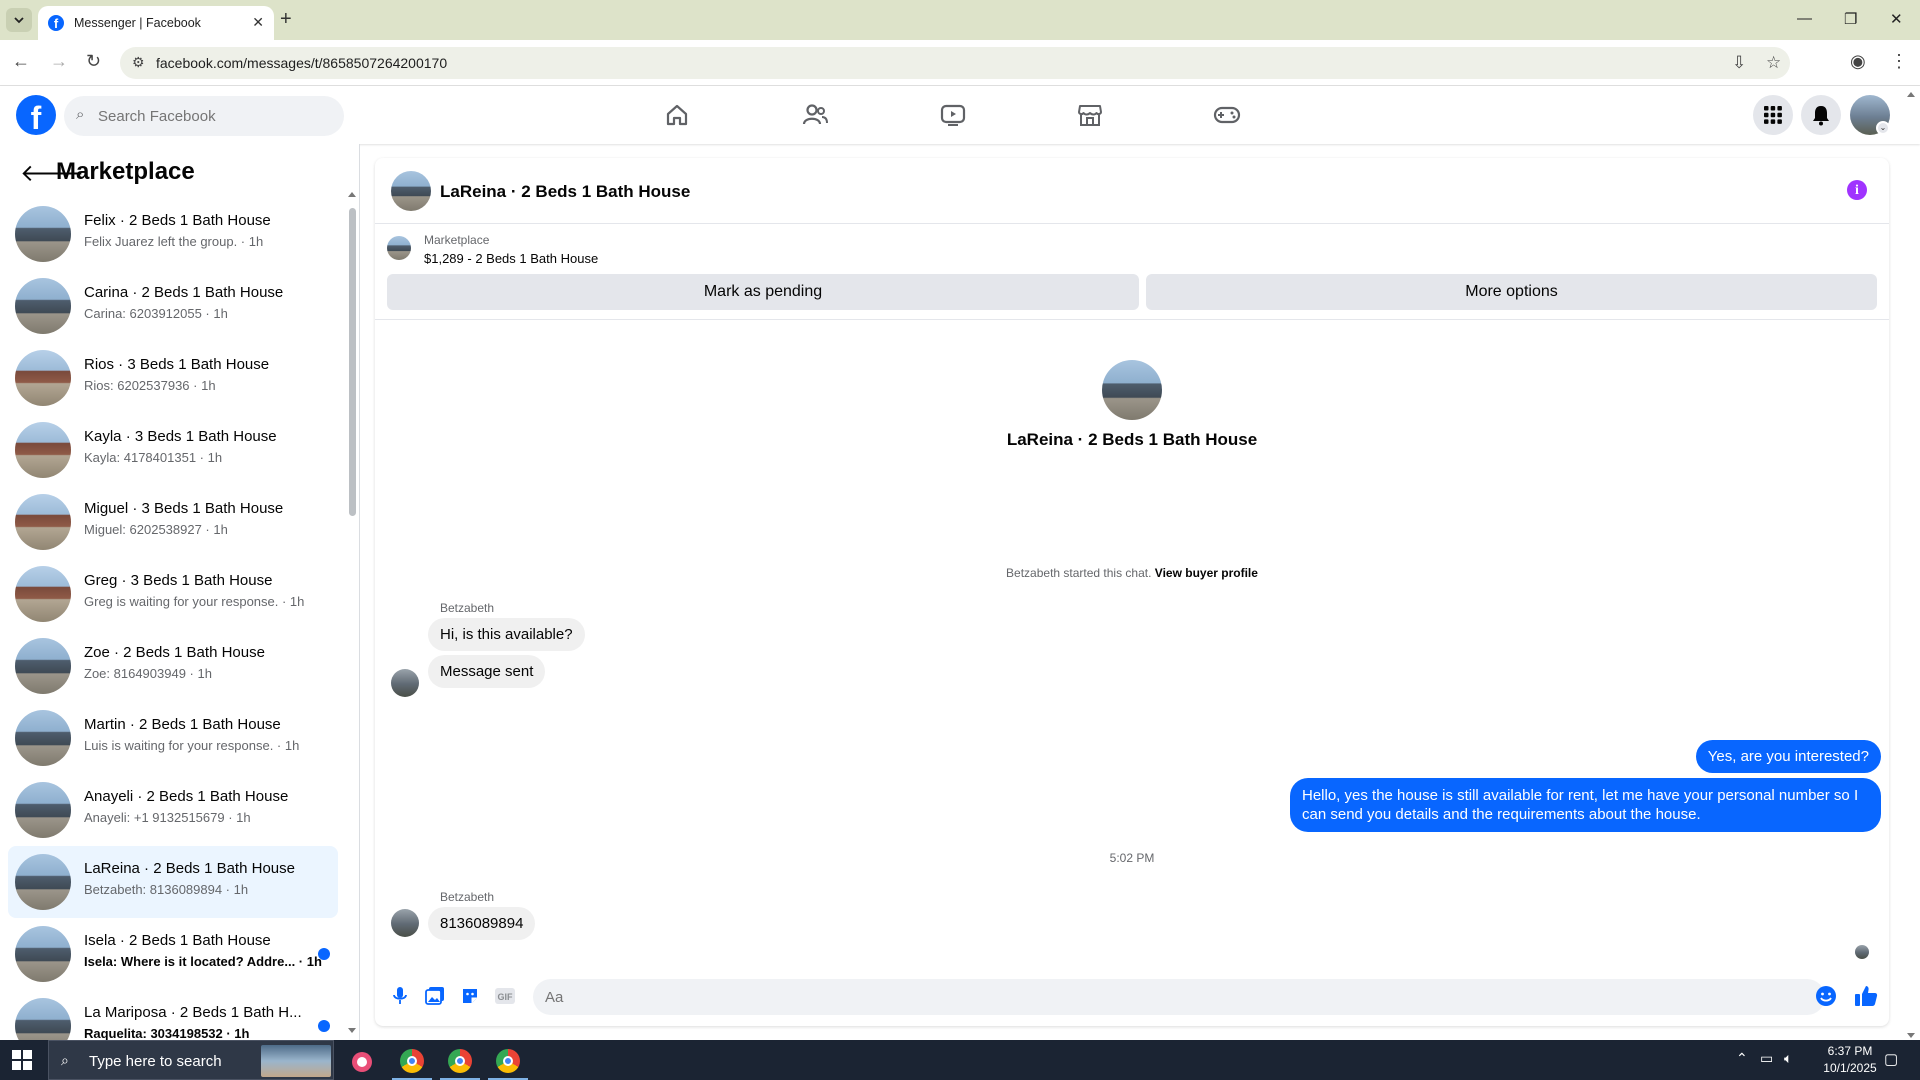  Describe the element at coordinates (399, 248) in the screenshot. I see `listing-thumbnail` at that location.